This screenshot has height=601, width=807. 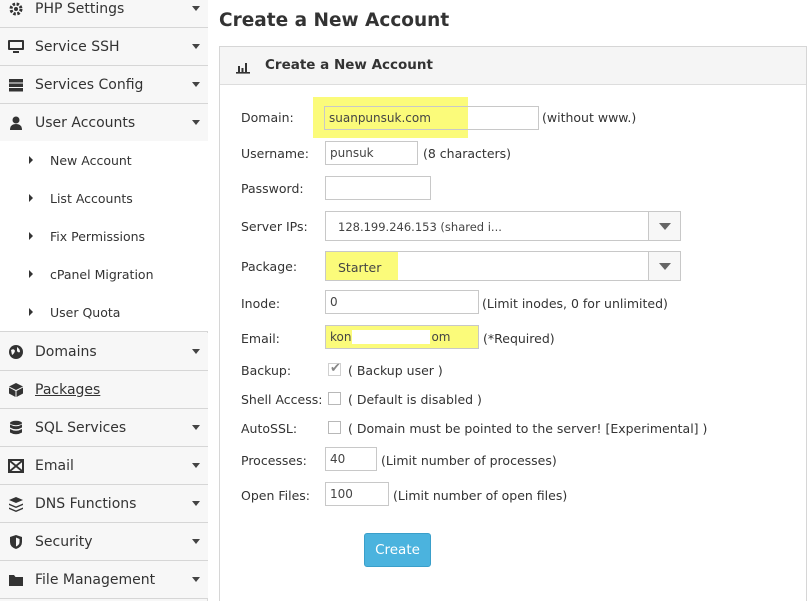 I want to click on processes-note: (Limit number of processes), so click(x=469, y=460).